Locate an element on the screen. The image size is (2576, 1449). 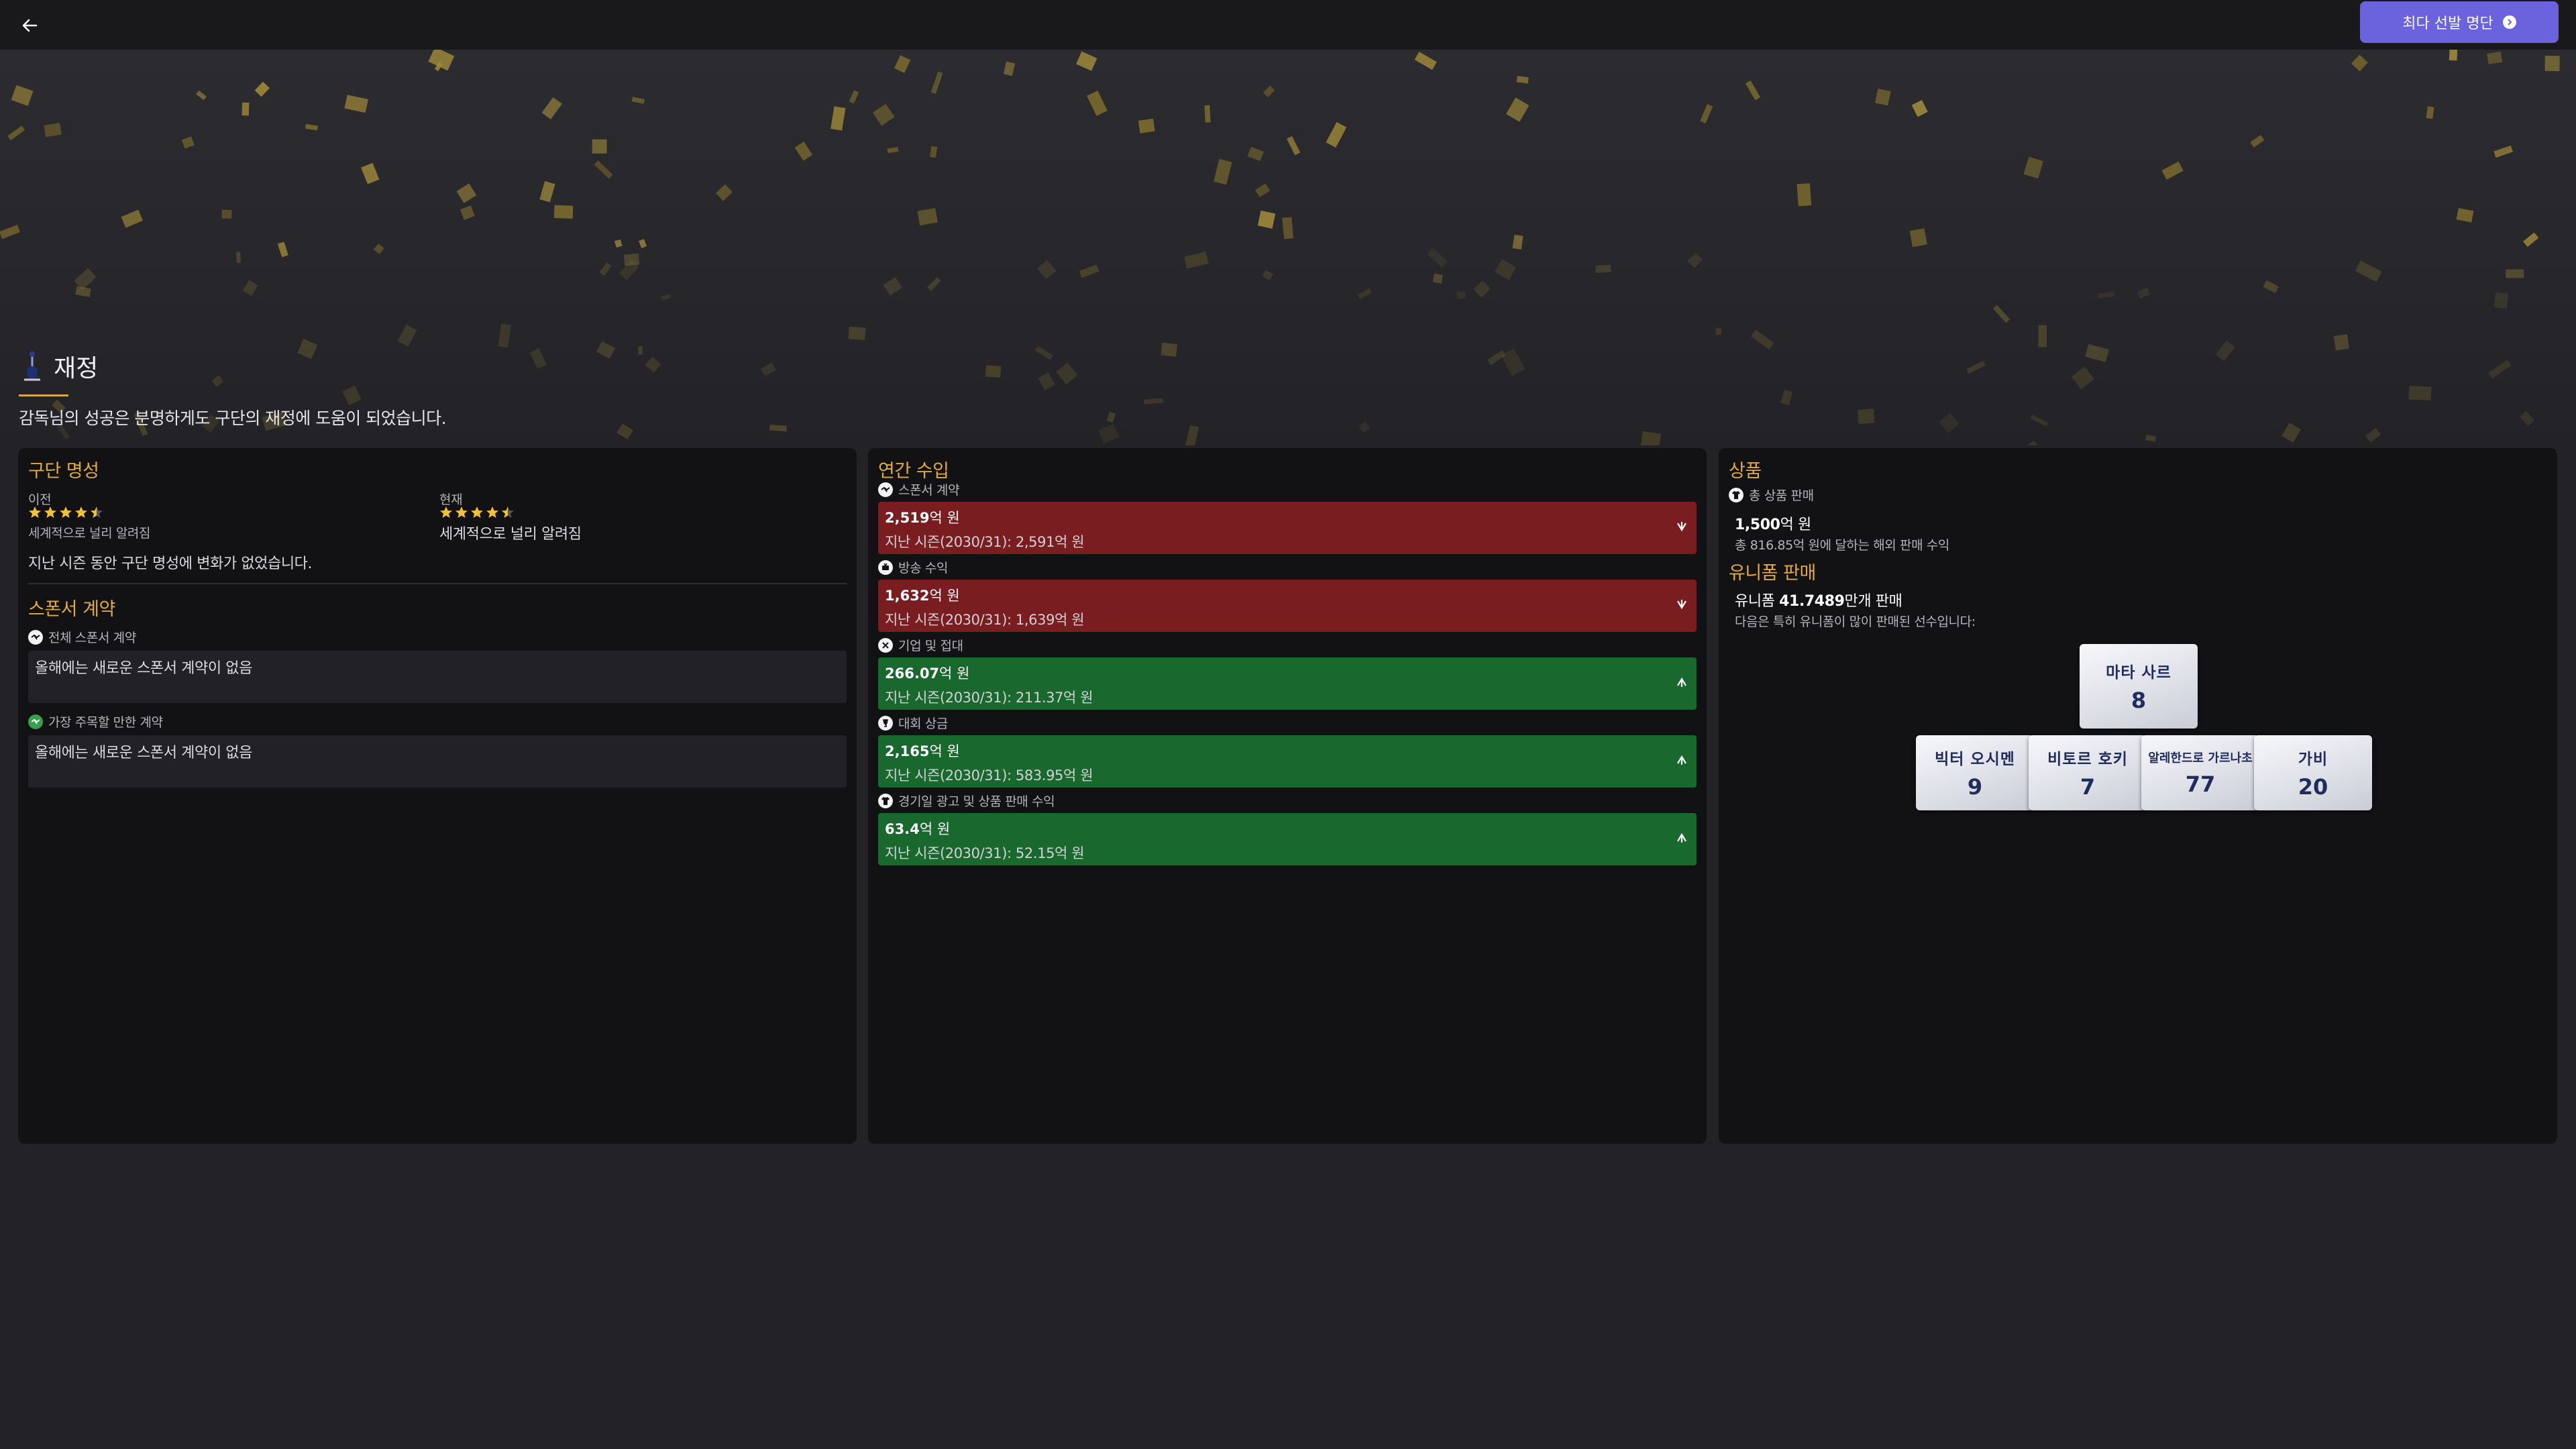
income-title: 연간 수입 is located at coordinates (913, 471).